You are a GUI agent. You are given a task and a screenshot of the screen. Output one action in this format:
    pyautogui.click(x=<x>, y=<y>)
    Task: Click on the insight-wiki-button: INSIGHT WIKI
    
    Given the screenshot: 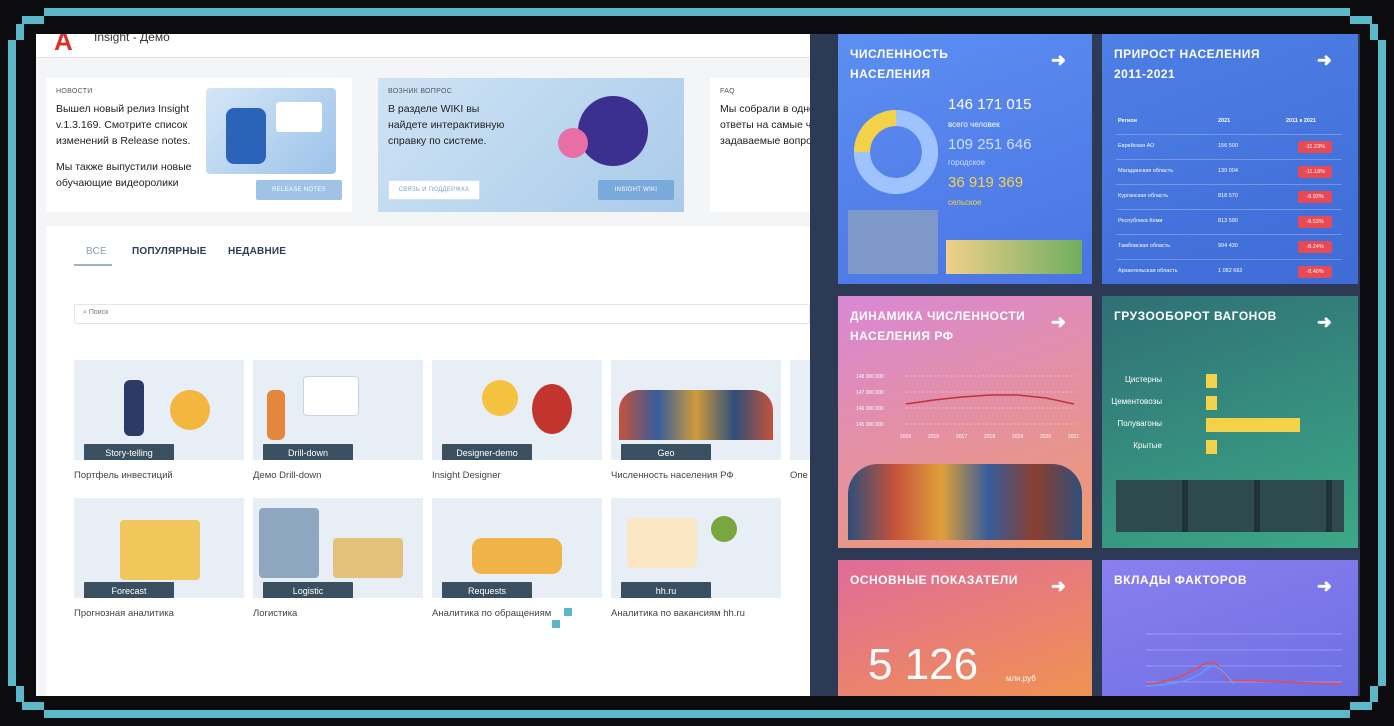 What is the action you would take?
    pyautogui.click(x=636, y=190)
    